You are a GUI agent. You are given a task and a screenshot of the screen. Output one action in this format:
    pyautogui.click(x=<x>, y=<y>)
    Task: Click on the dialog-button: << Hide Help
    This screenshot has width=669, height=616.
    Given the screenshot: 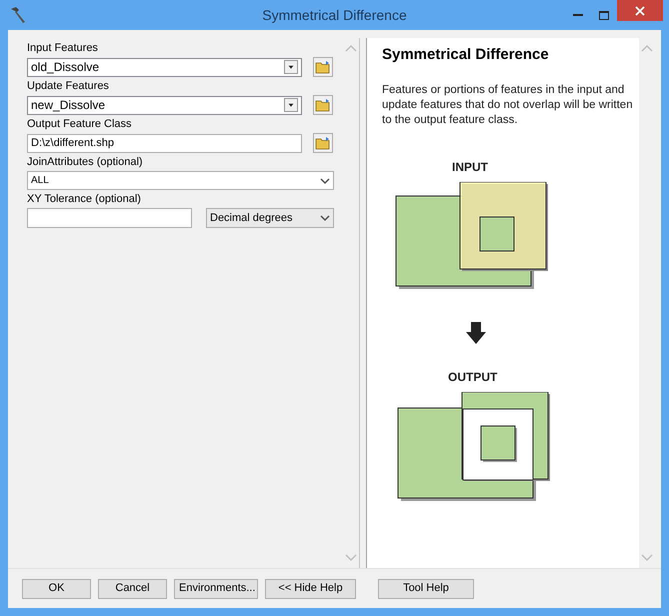 What is the action you would take?
    pyautogui.click(x=310, y=588)
    